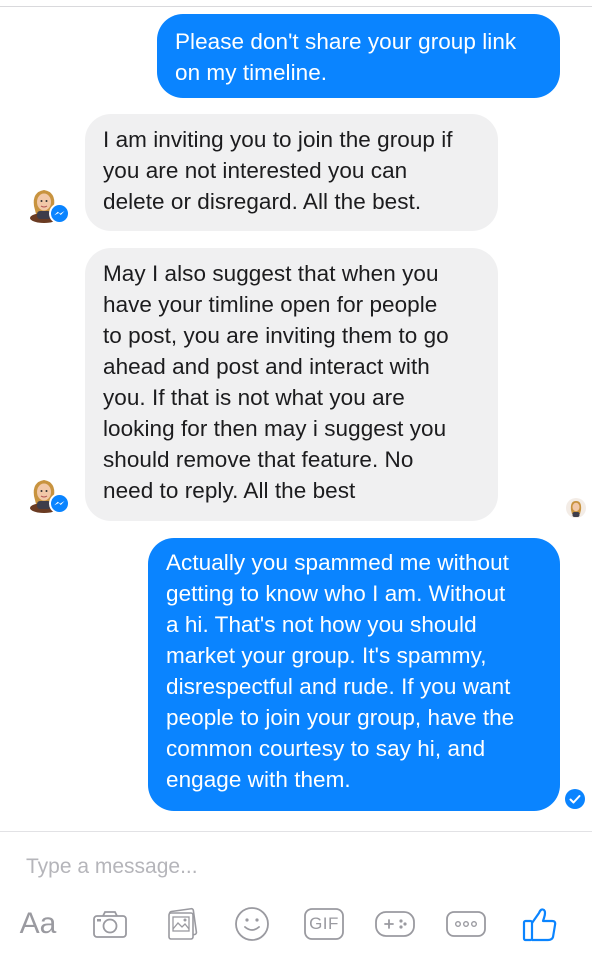 The image size is (592, 957). I want to click on games-button, so click(395, 924).